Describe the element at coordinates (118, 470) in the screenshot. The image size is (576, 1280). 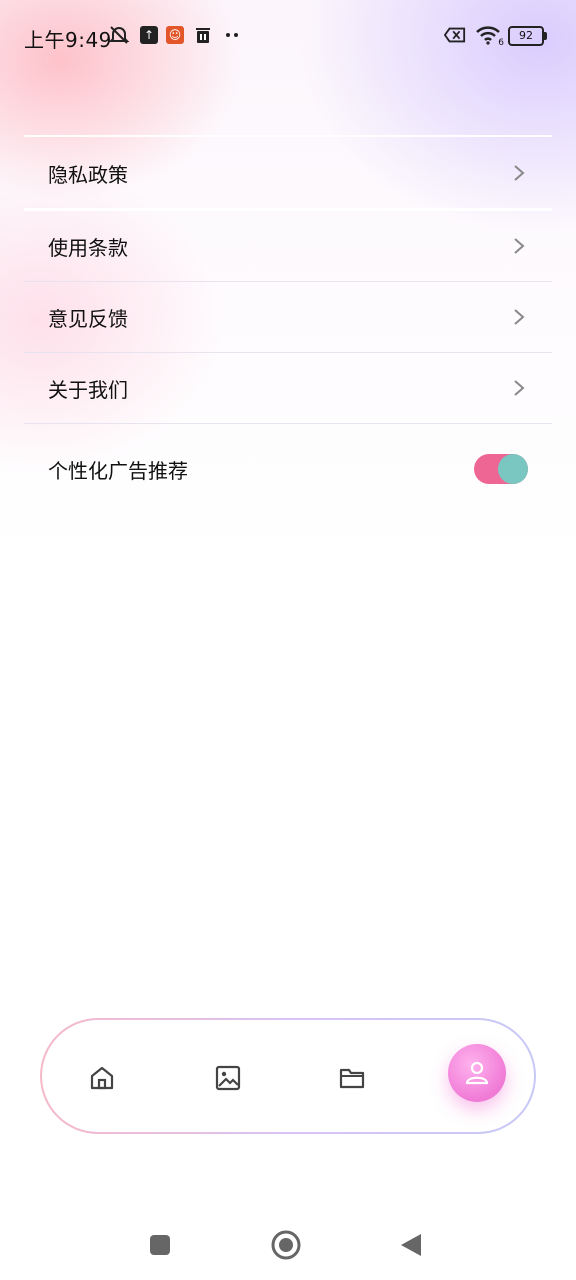
I see `personalized-ads-label: 个性化广告推荐` at that location.